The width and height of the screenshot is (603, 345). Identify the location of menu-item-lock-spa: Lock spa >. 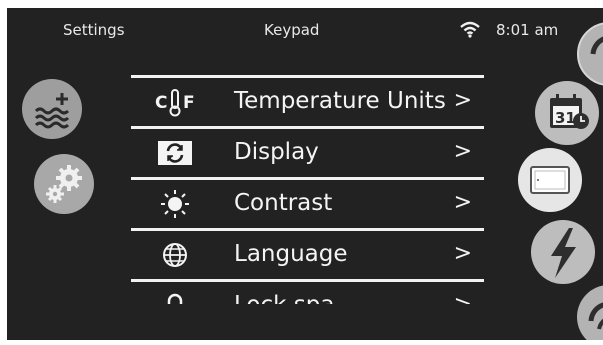
(307, 291).